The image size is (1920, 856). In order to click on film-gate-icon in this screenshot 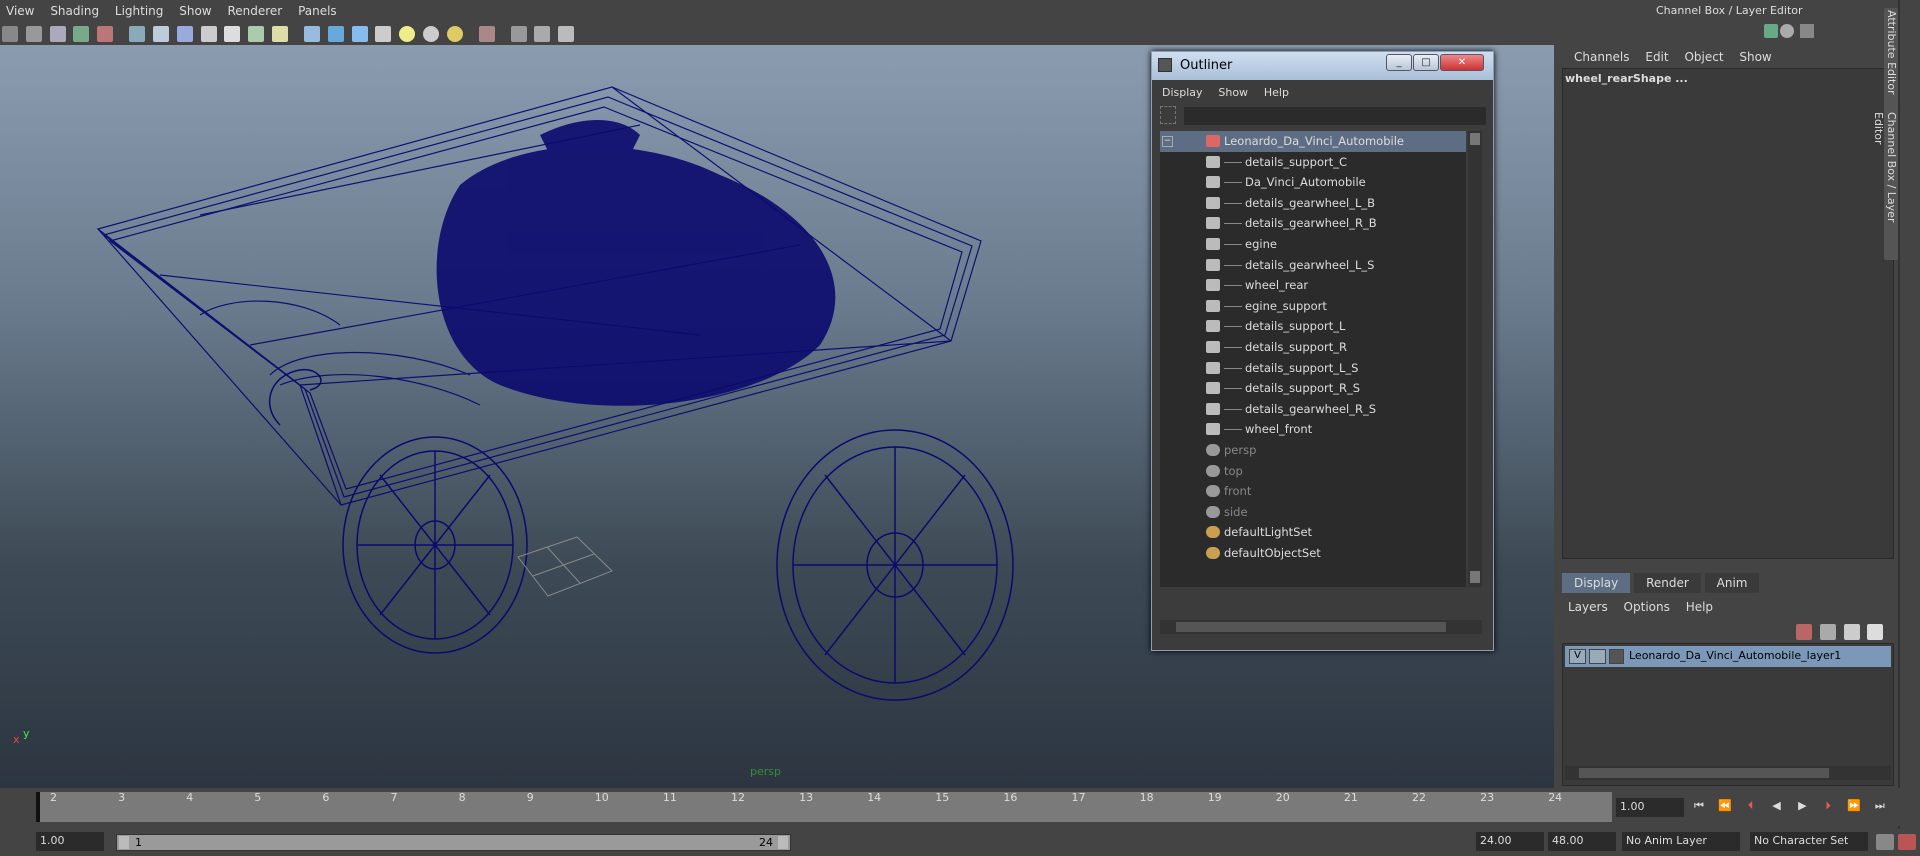, I will do `click(160, 34)`.